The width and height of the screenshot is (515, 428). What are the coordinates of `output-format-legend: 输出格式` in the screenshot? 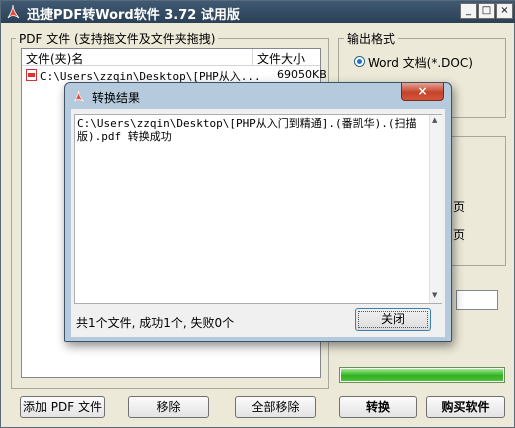 It's located at (371, 38).